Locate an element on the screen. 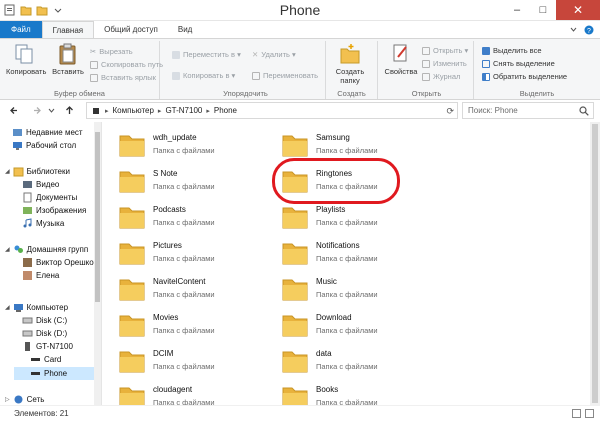 This screenshot has height=427, width=600. new-folder-button: Создать папку is located at coordinates (350, 64).